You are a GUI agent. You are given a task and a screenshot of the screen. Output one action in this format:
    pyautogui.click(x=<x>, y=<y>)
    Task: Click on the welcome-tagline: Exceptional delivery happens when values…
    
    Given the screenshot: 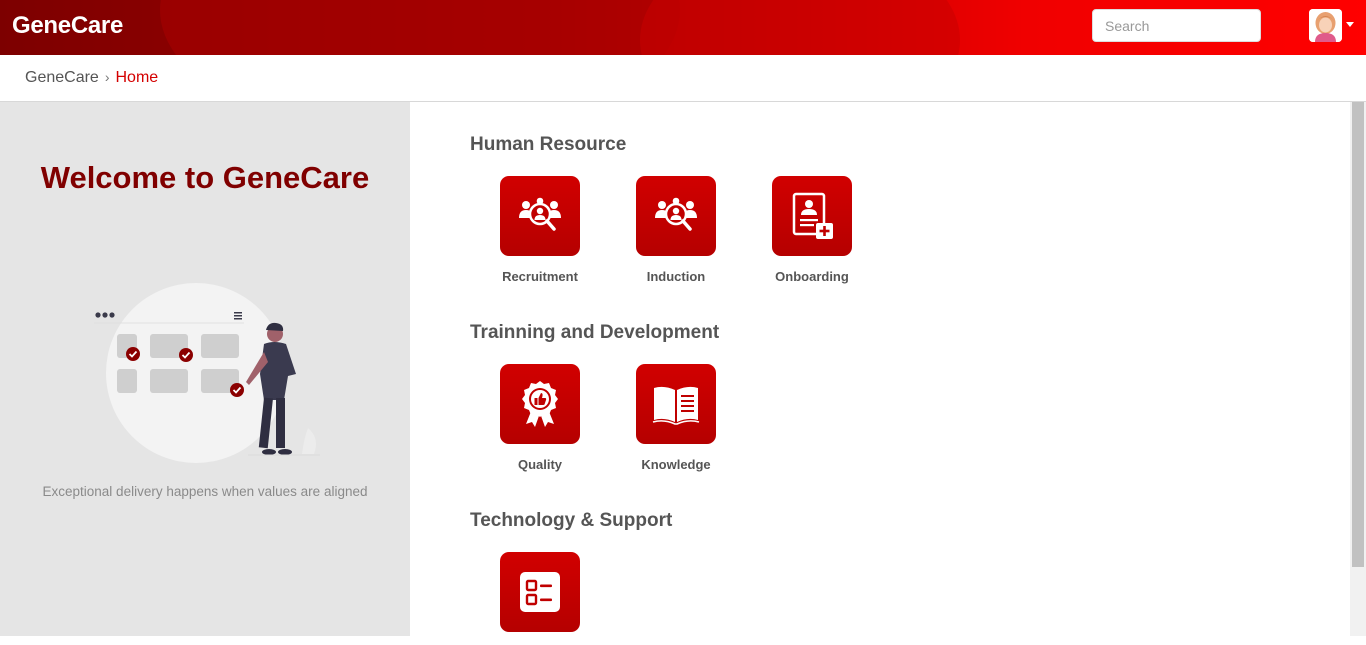 What is the action you would take?
    pyautogui.click(x=205, y=491)
    